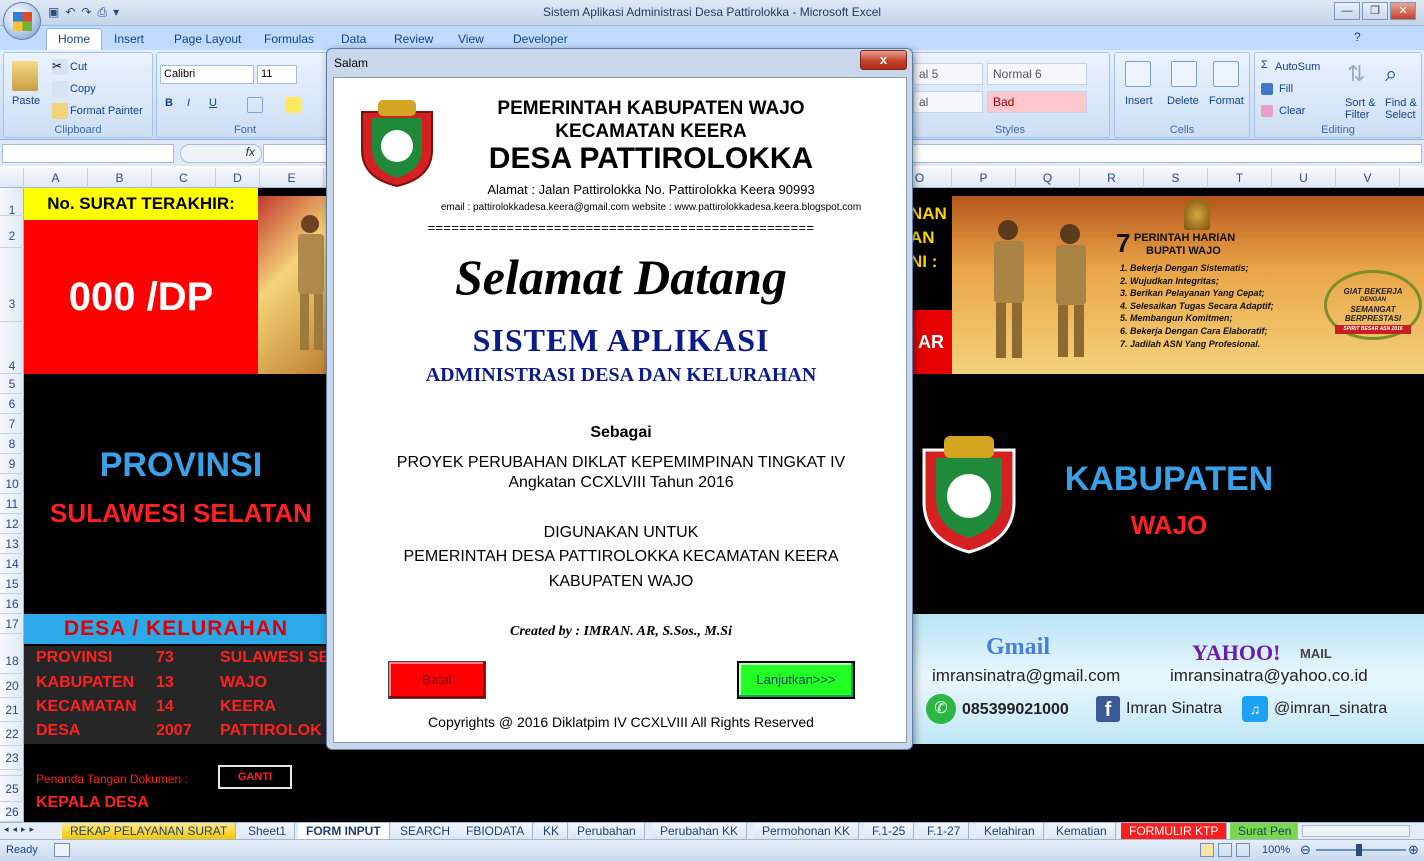  Describe the element at coordinates (1356, 831) in the screenshot. I see `horizontal-scrollbar` at that location.